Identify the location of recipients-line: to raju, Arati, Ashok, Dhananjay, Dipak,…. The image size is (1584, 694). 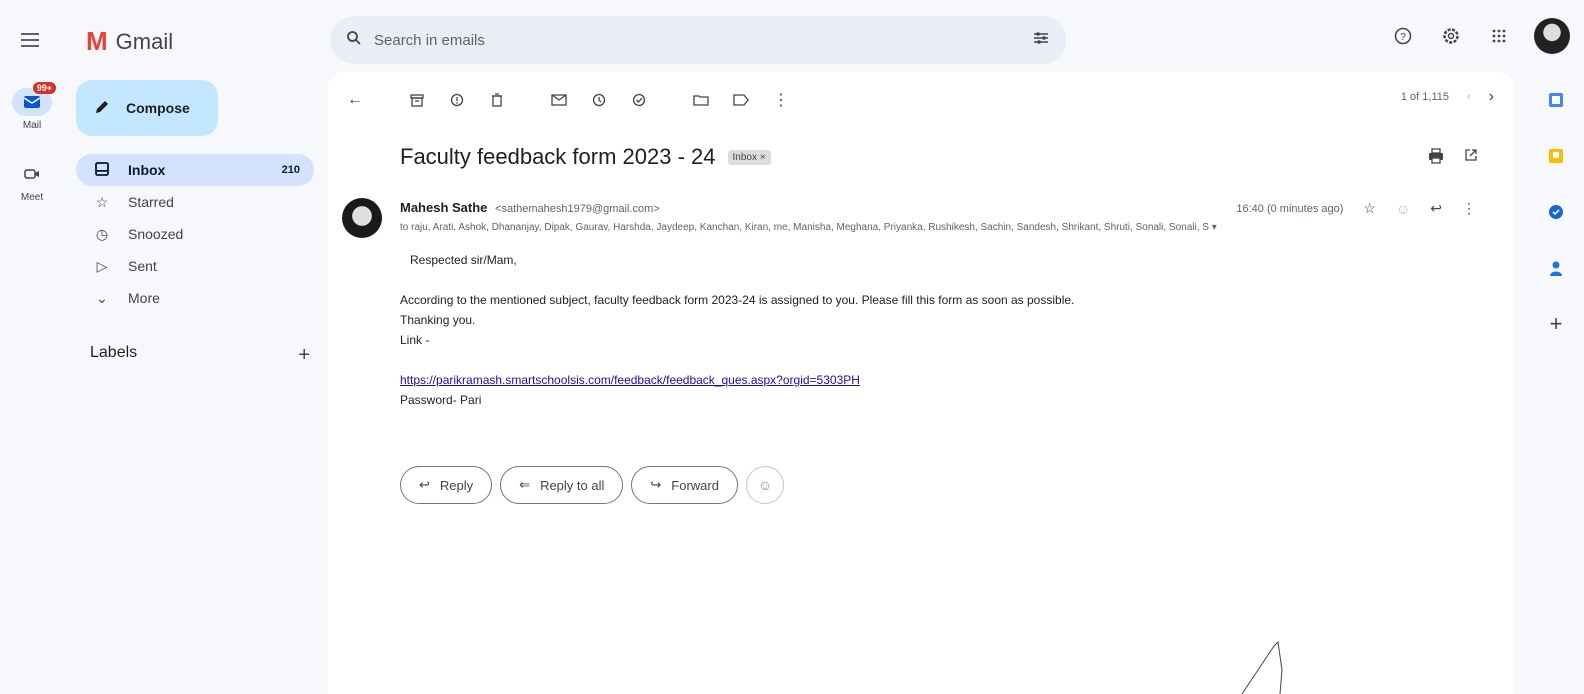
(905, 227).